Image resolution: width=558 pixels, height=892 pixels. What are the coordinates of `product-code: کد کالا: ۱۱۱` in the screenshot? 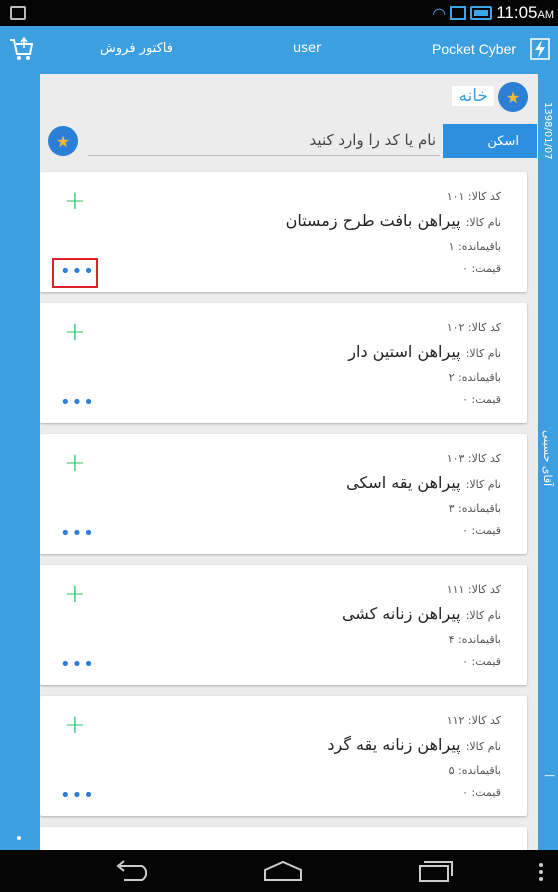 It's located at (421, 590).